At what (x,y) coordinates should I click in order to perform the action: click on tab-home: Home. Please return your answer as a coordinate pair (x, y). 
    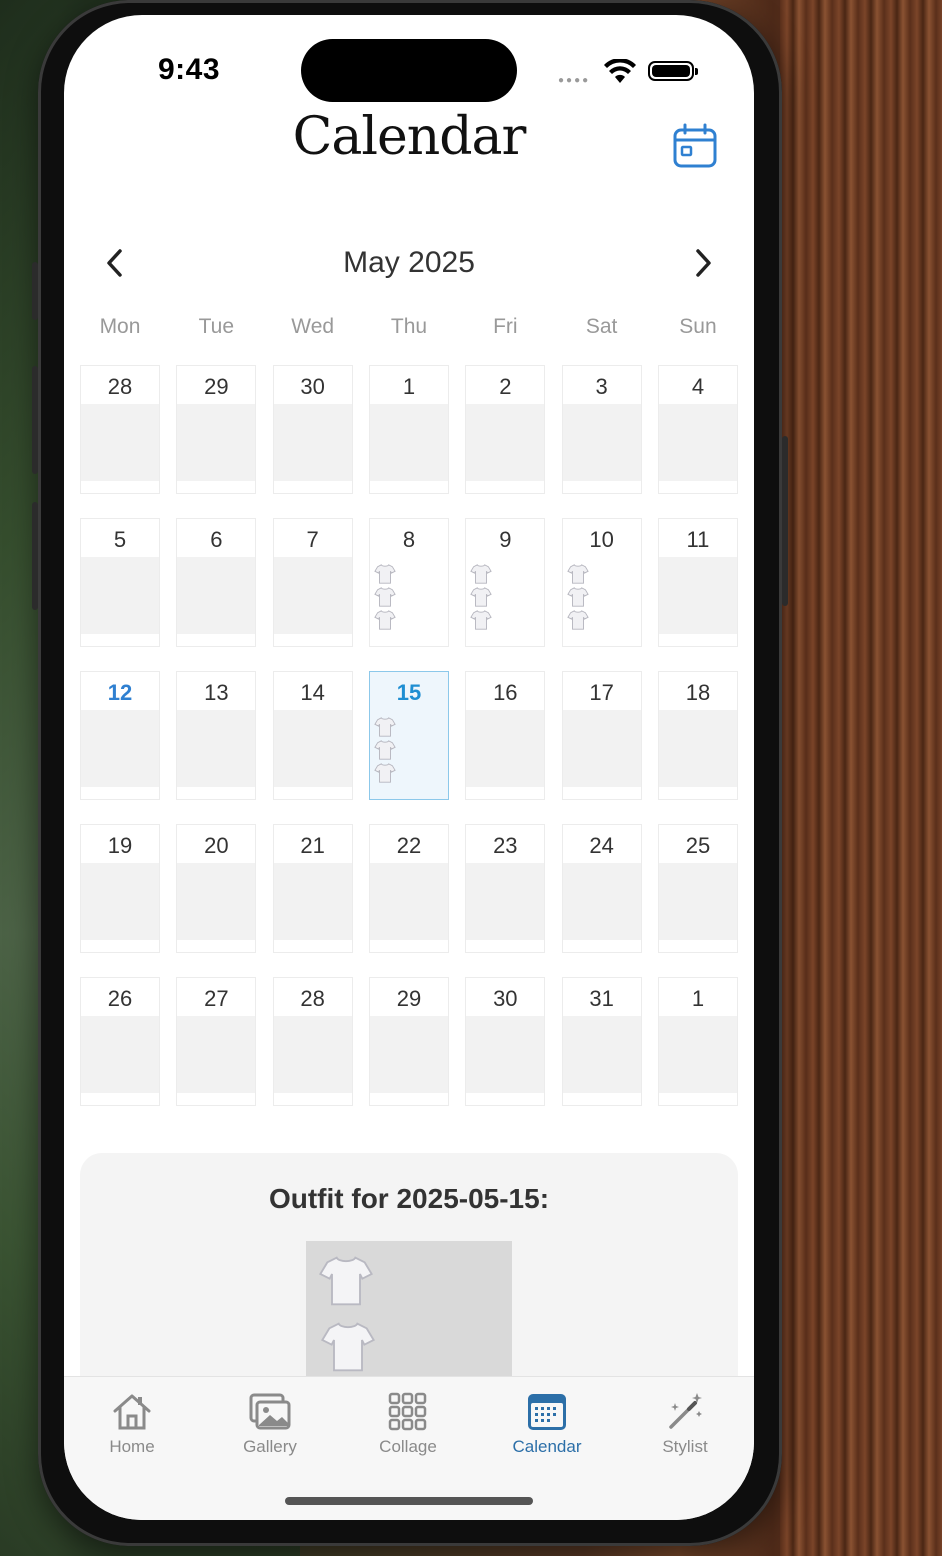
    Looking at the image, I should click on (132, 1424).